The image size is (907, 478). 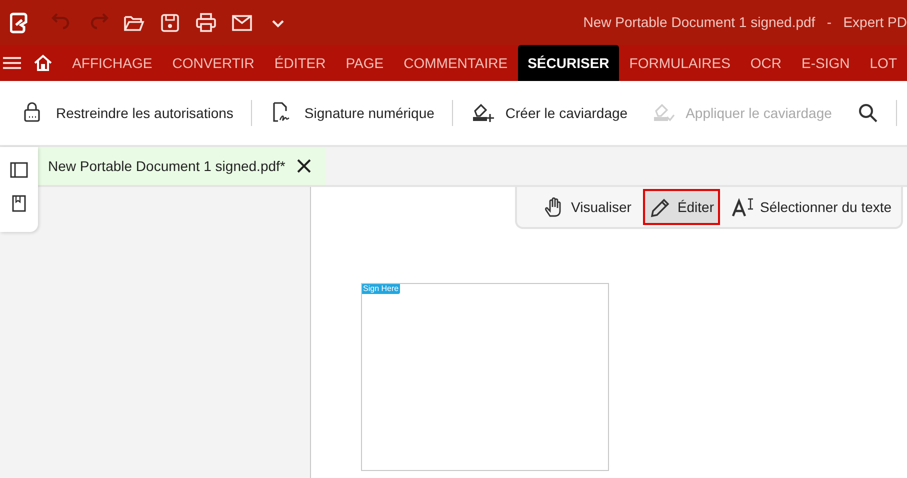 What do you see at coordinates (167, 166) in the screenshot?
I see `document-tab-title: New Portable Document 1 signed.pdf*` at bounding box center [167, 166].